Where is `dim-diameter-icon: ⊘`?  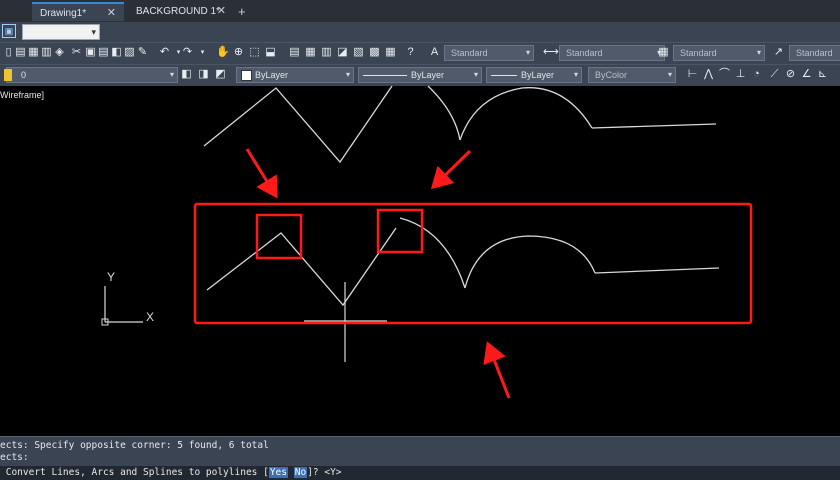 dim-diameter-icon: ⊘ is located at coordinates (790, 74).